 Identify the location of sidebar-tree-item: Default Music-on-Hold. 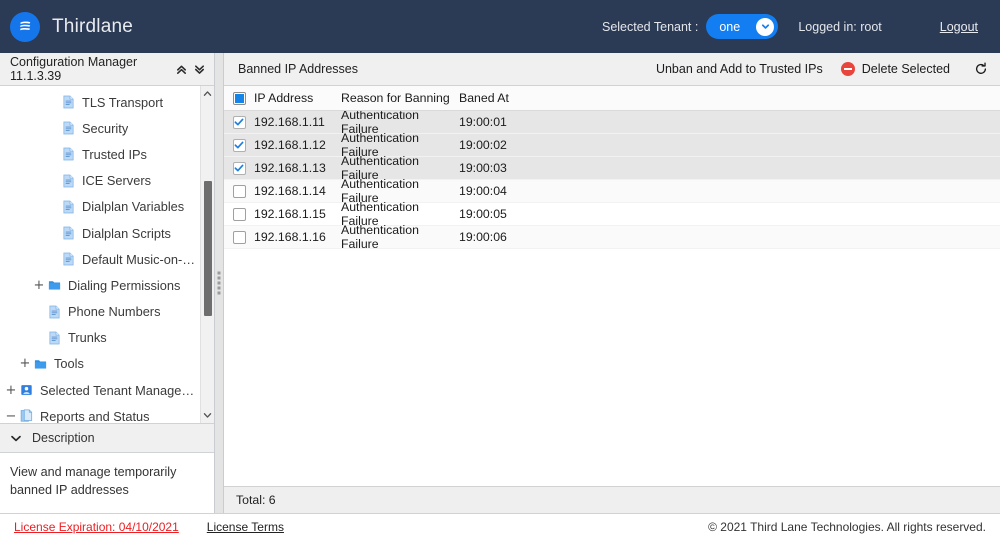
(100, 259).